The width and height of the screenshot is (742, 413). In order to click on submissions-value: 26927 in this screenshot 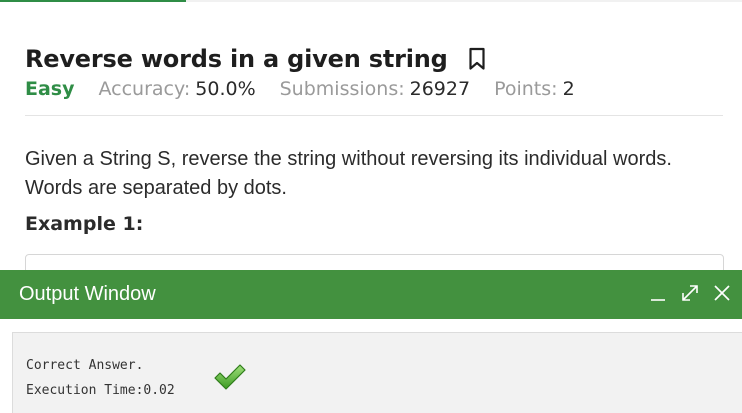, I will do `click(440, 89)`.